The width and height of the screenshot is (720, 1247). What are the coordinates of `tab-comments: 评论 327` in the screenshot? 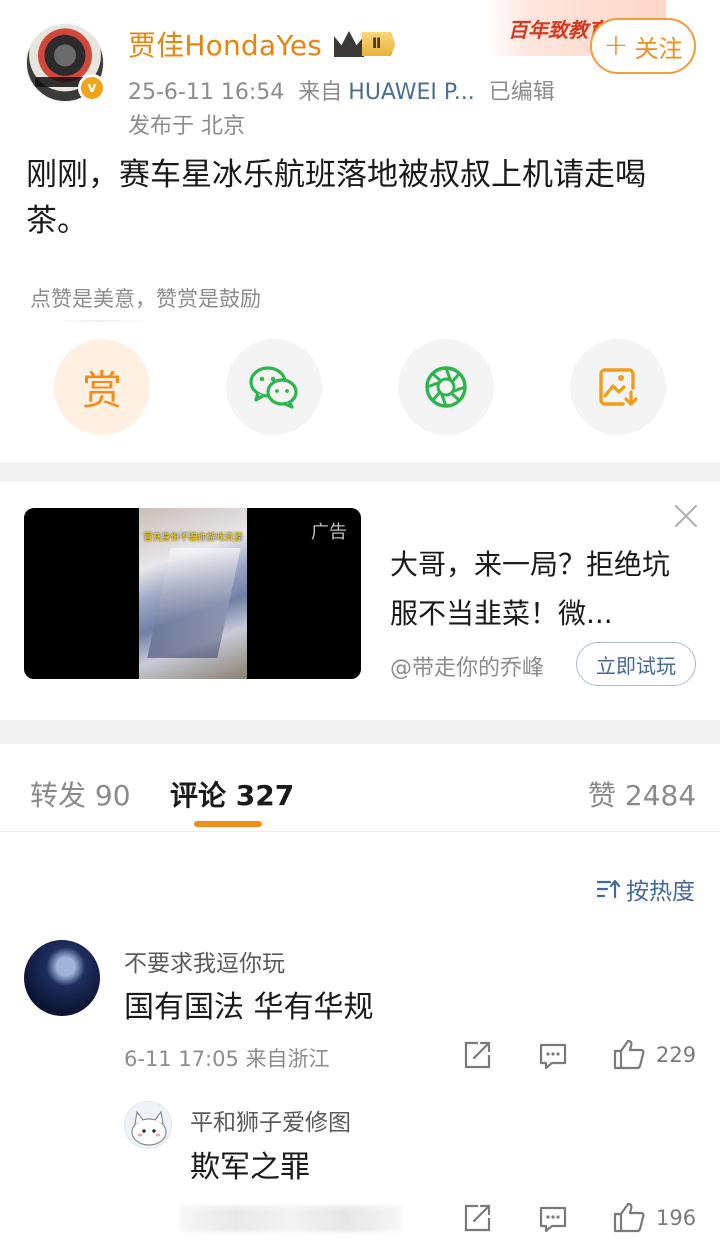 It's located at (232, 794).